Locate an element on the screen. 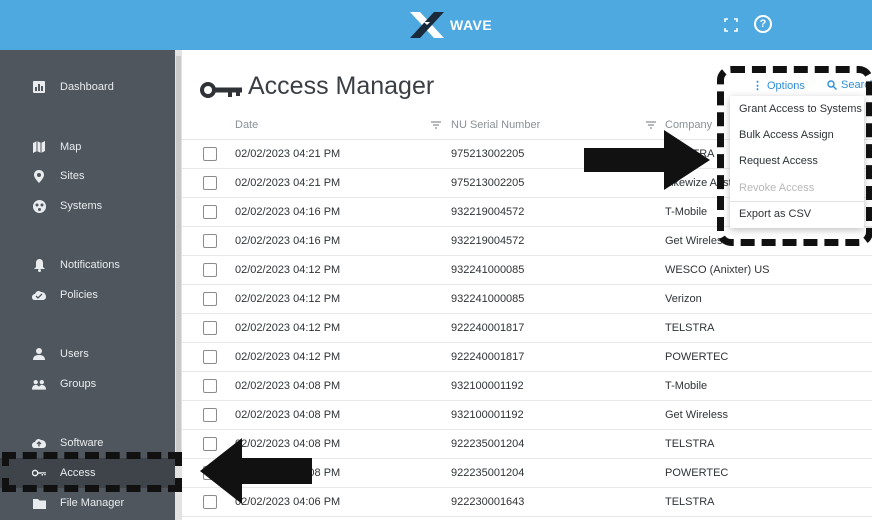 The image size is (872, 520). x-logo-icon is located at coordinates (427, 25).